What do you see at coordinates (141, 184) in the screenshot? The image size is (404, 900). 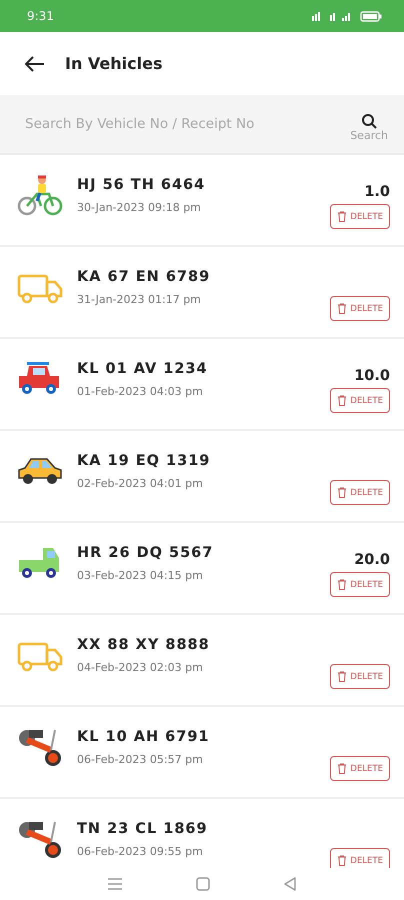 I see `vehicle-number: HJ 56 TH 6464` at bounding box center [141, 184].